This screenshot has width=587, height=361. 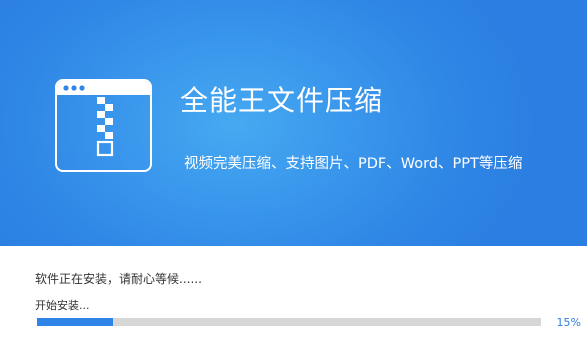 What do you see at coordinates (289, 322) in the screenshot?
I see `progress-bar` at bounding box center [289, 322].